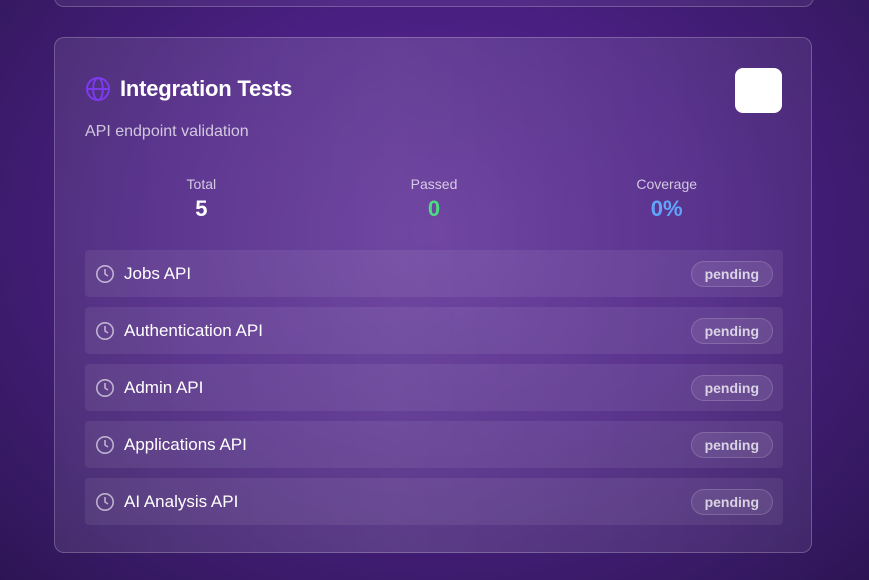 This screenshot has height=580, width=869. I want to click on test-item-admin-api: Admin API pending, so click(434, 387).